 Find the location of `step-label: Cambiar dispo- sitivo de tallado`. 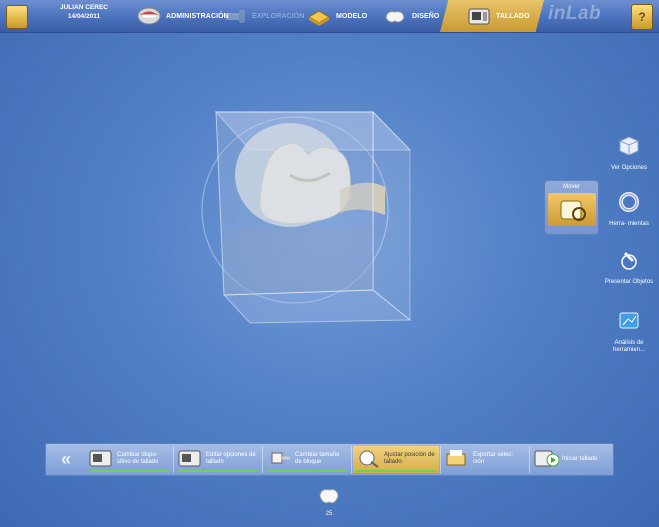

step-label: Cambiar dispo- sitivo de tallado is located at coordinates (138, 458).